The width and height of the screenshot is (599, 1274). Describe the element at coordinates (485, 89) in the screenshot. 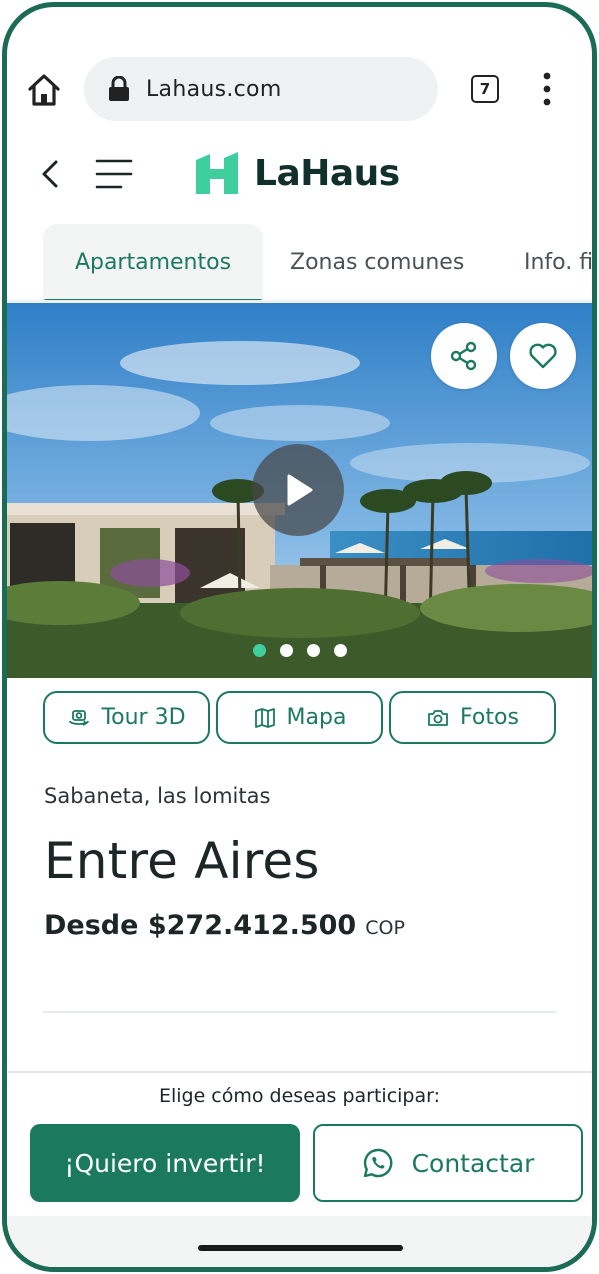

I see `tab-switcher-button: 7` at that location.